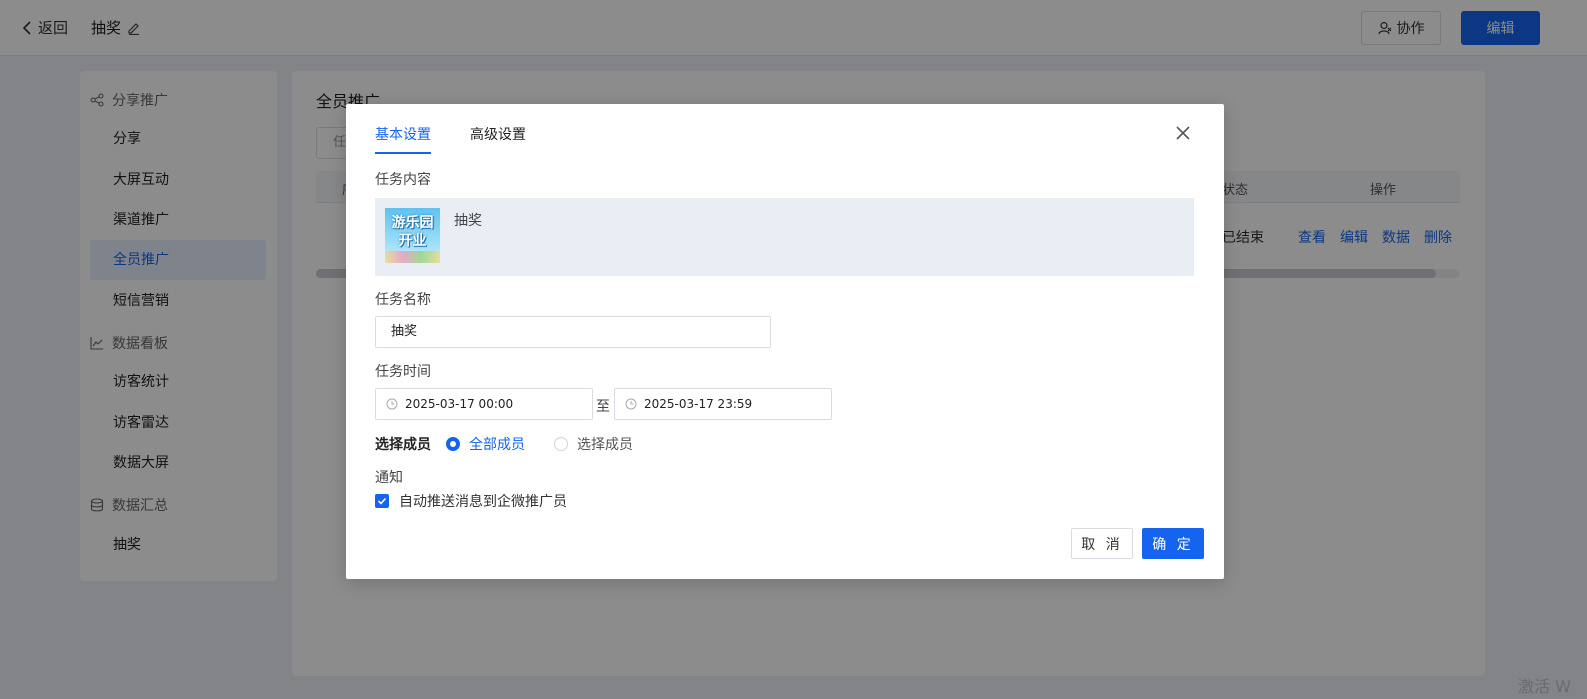 Image resolution: width=1587 pixels, height=699 pixels. I want to click on thumbnail-decoration, so click(412, 257).